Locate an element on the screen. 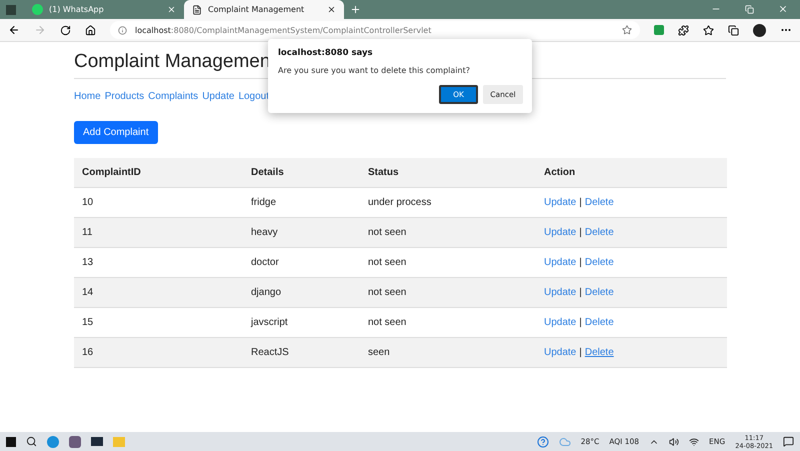 This screenshot has width=800, height=451. wifi-icon is located at coordinates (694, 441).